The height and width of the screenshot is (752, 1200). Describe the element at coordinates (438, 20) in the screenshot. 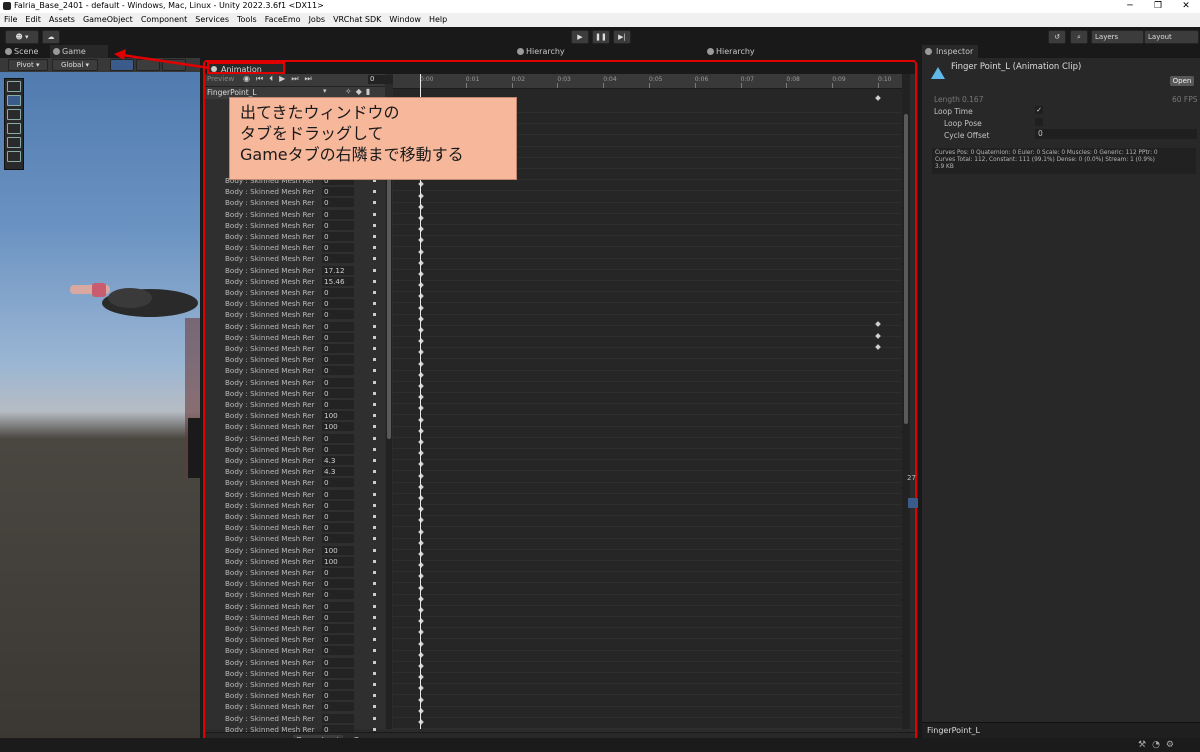

I see `menu-help: Help` at that location.